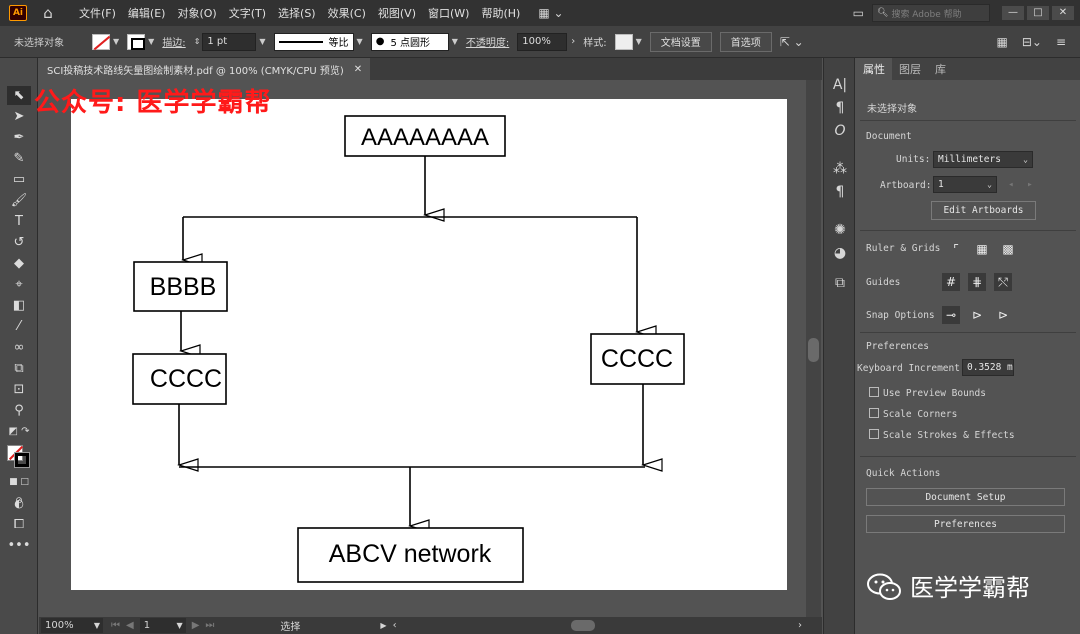  What do you see at coordinates (1011, 184) in the screenshot?
I see `prev-artboard-icon: ◂` at bounding box center [1011, 184].